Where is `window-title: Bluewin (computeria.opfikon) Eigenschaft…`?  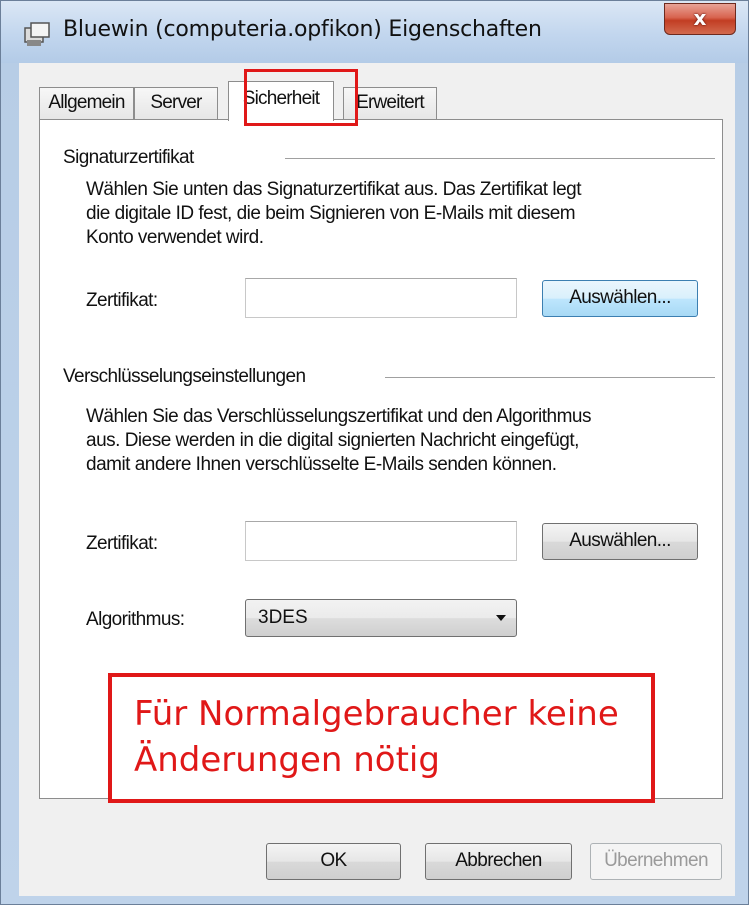 window-title: Bluewin (computeria.opfikon) Eigenschaft… is located at coordinates (302, 29).